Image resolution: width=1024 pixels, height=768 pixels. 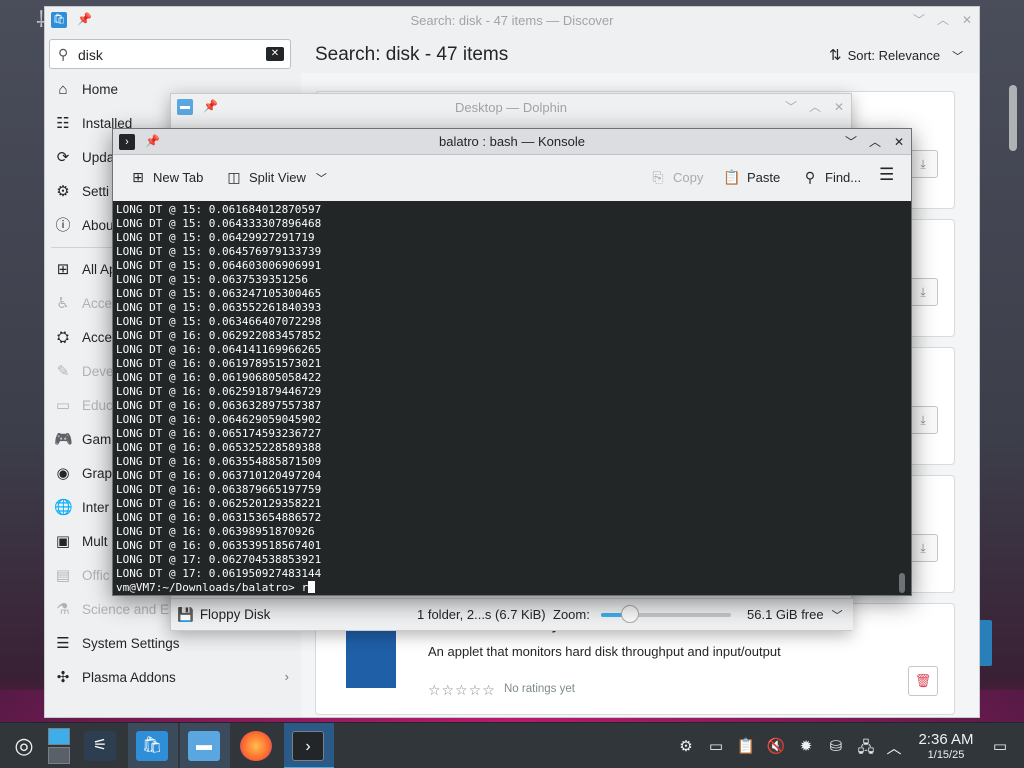 What do you see at coordinates (96, 575) in the screenshot?
I see `sidebar-item-label: Offic` at bounding box center [96, 575].